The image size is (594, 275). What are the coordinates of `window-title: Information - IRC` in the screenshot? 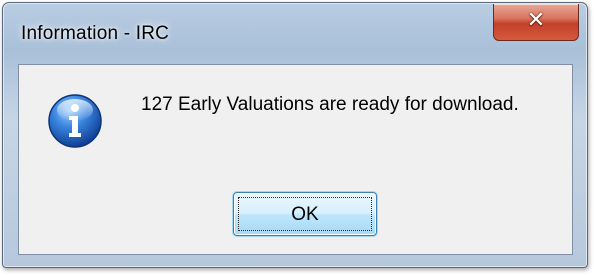 It's located at (95, 33).